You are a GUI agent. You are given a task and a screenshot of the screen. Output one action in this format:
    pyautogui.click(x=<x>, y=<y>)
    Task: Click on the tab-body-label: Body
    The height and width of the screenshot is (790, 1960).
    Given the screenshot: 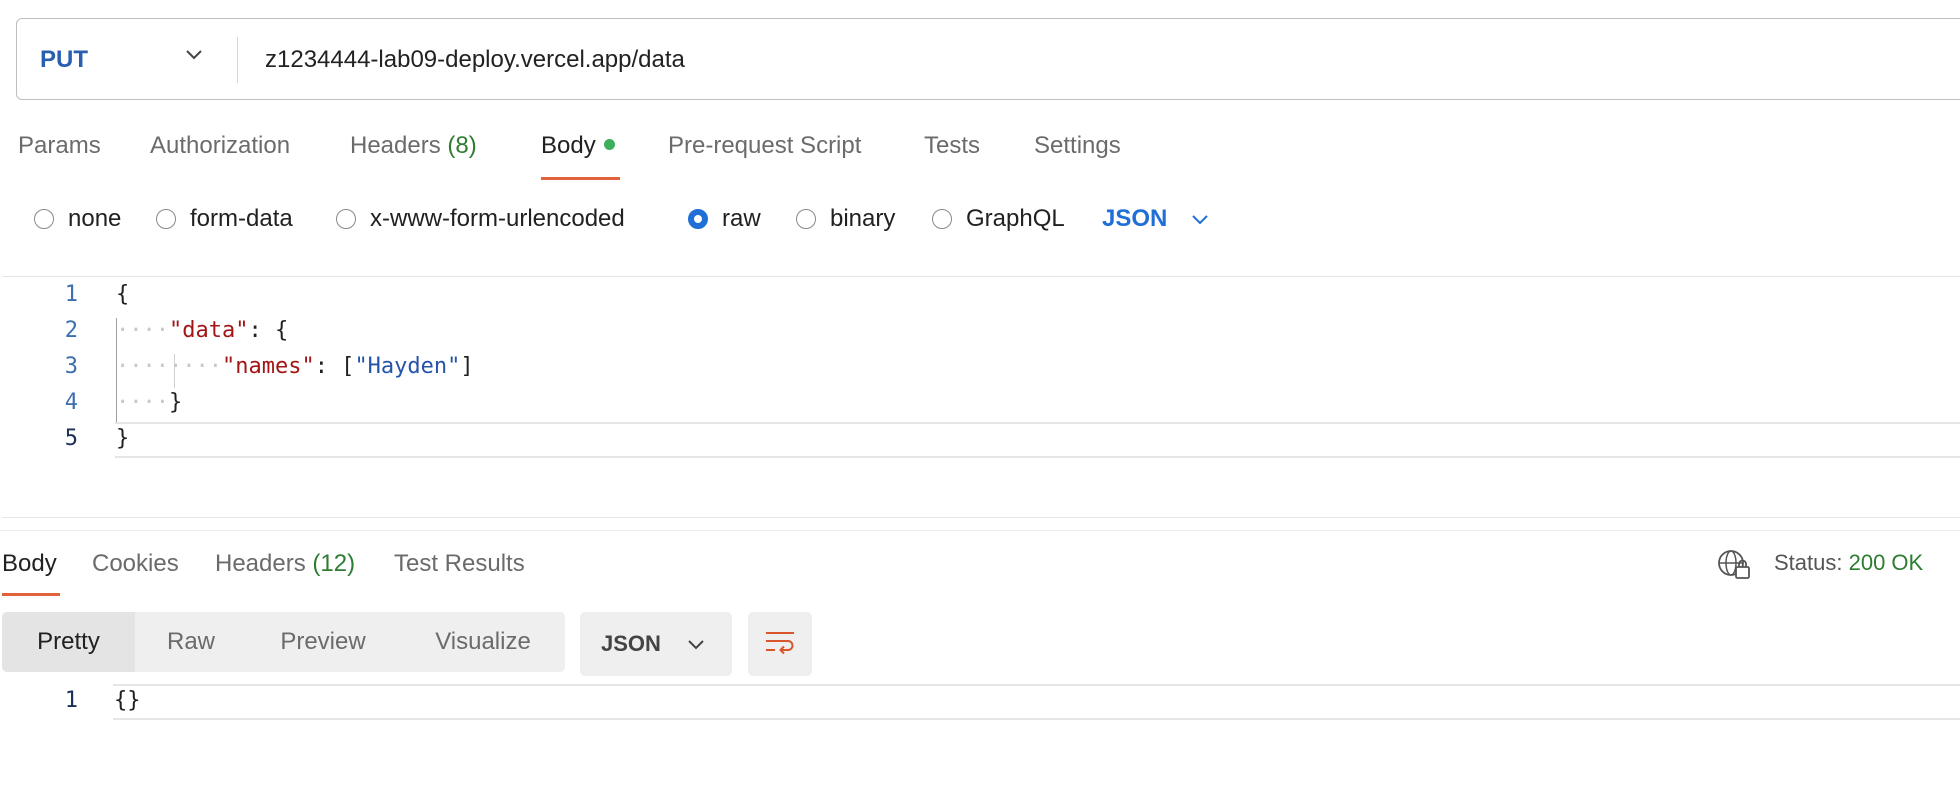 What is the action you would take?
    pyautogui.click(x=568, y=145)
    